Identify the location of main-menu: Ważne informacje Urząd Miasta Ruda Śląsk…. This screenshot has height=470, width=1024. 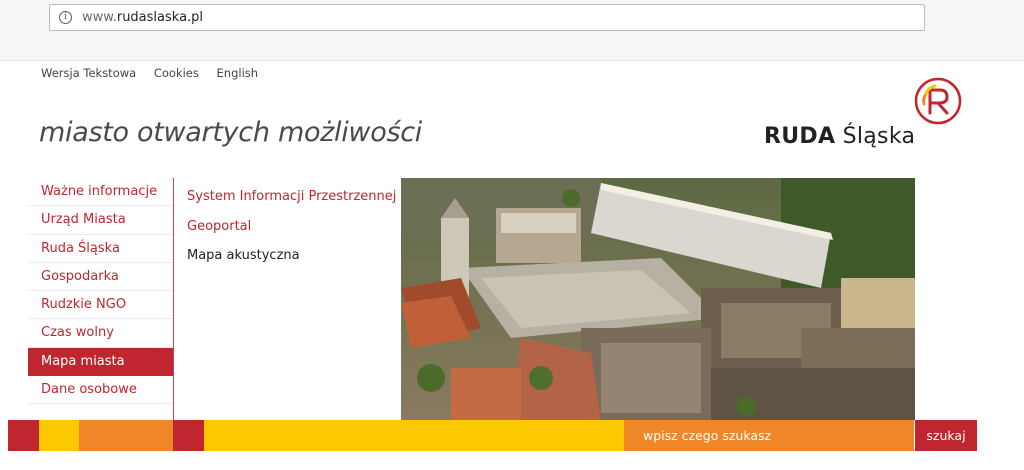
(100, 291).